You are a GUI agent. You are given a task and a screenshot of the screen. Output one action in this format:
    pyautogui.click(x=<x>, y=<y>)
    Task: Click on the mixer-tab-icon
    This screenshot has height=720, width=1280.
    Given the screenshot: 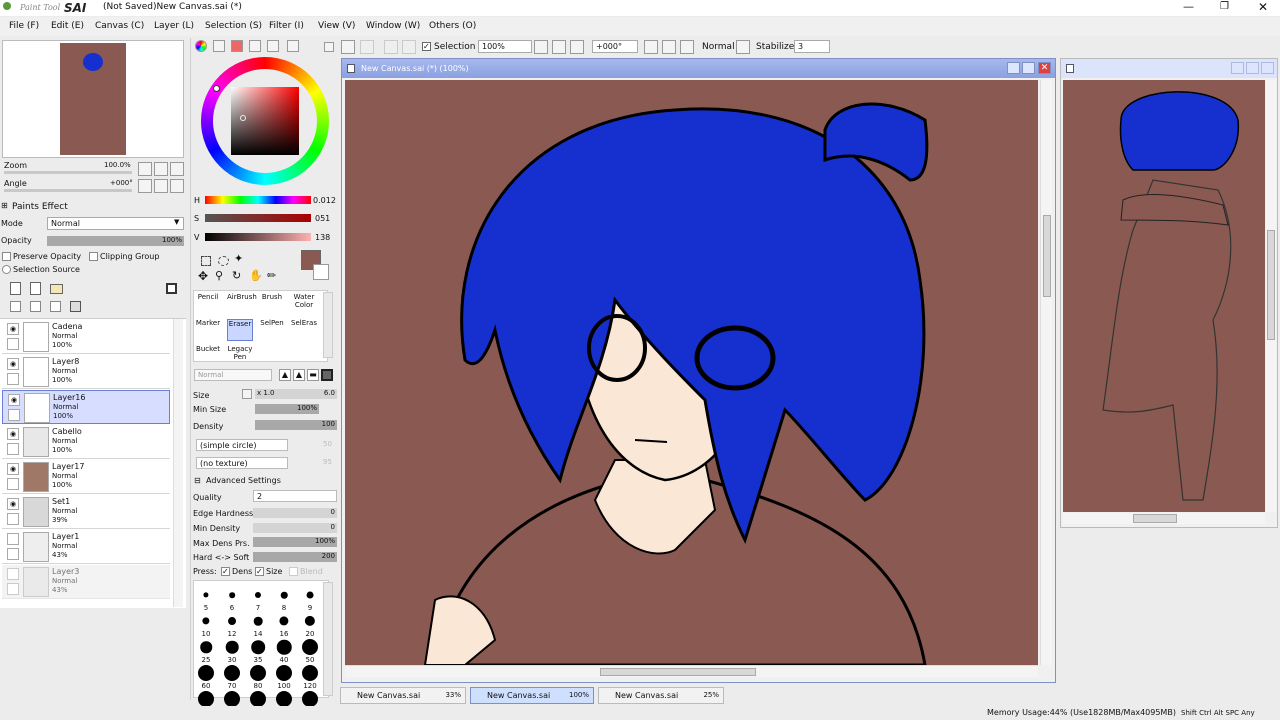 What is the action you would take?
    pyautogui.click(x=293, y=46)
    